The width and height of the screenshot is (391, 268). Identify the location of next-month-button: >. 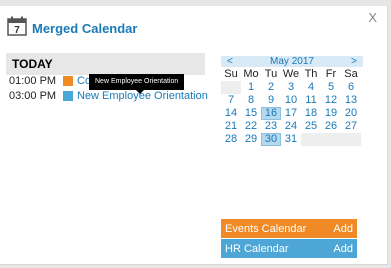
(354, 61).